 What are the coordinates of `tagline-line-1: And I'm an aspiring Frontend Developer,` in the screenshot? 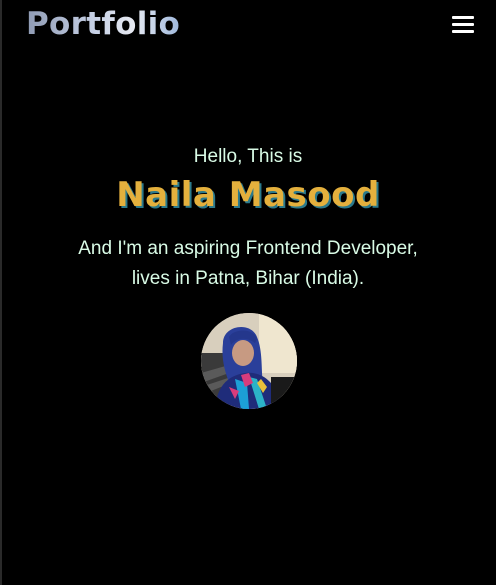 It's located at (248, 248).